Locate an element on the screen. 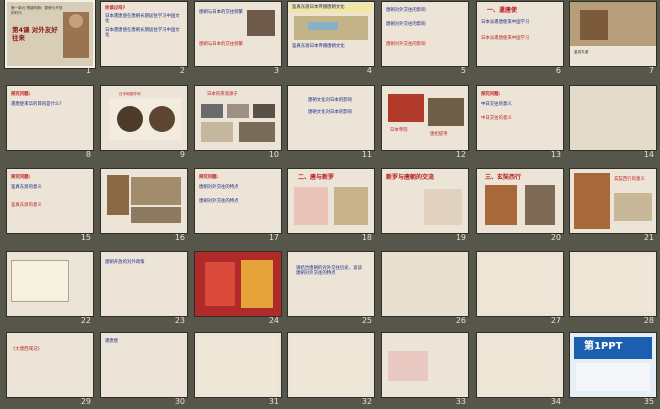  slide-canvas: 探究问题: 遣唐使来华的目的是什么？ is located at coordinates (50, 118).